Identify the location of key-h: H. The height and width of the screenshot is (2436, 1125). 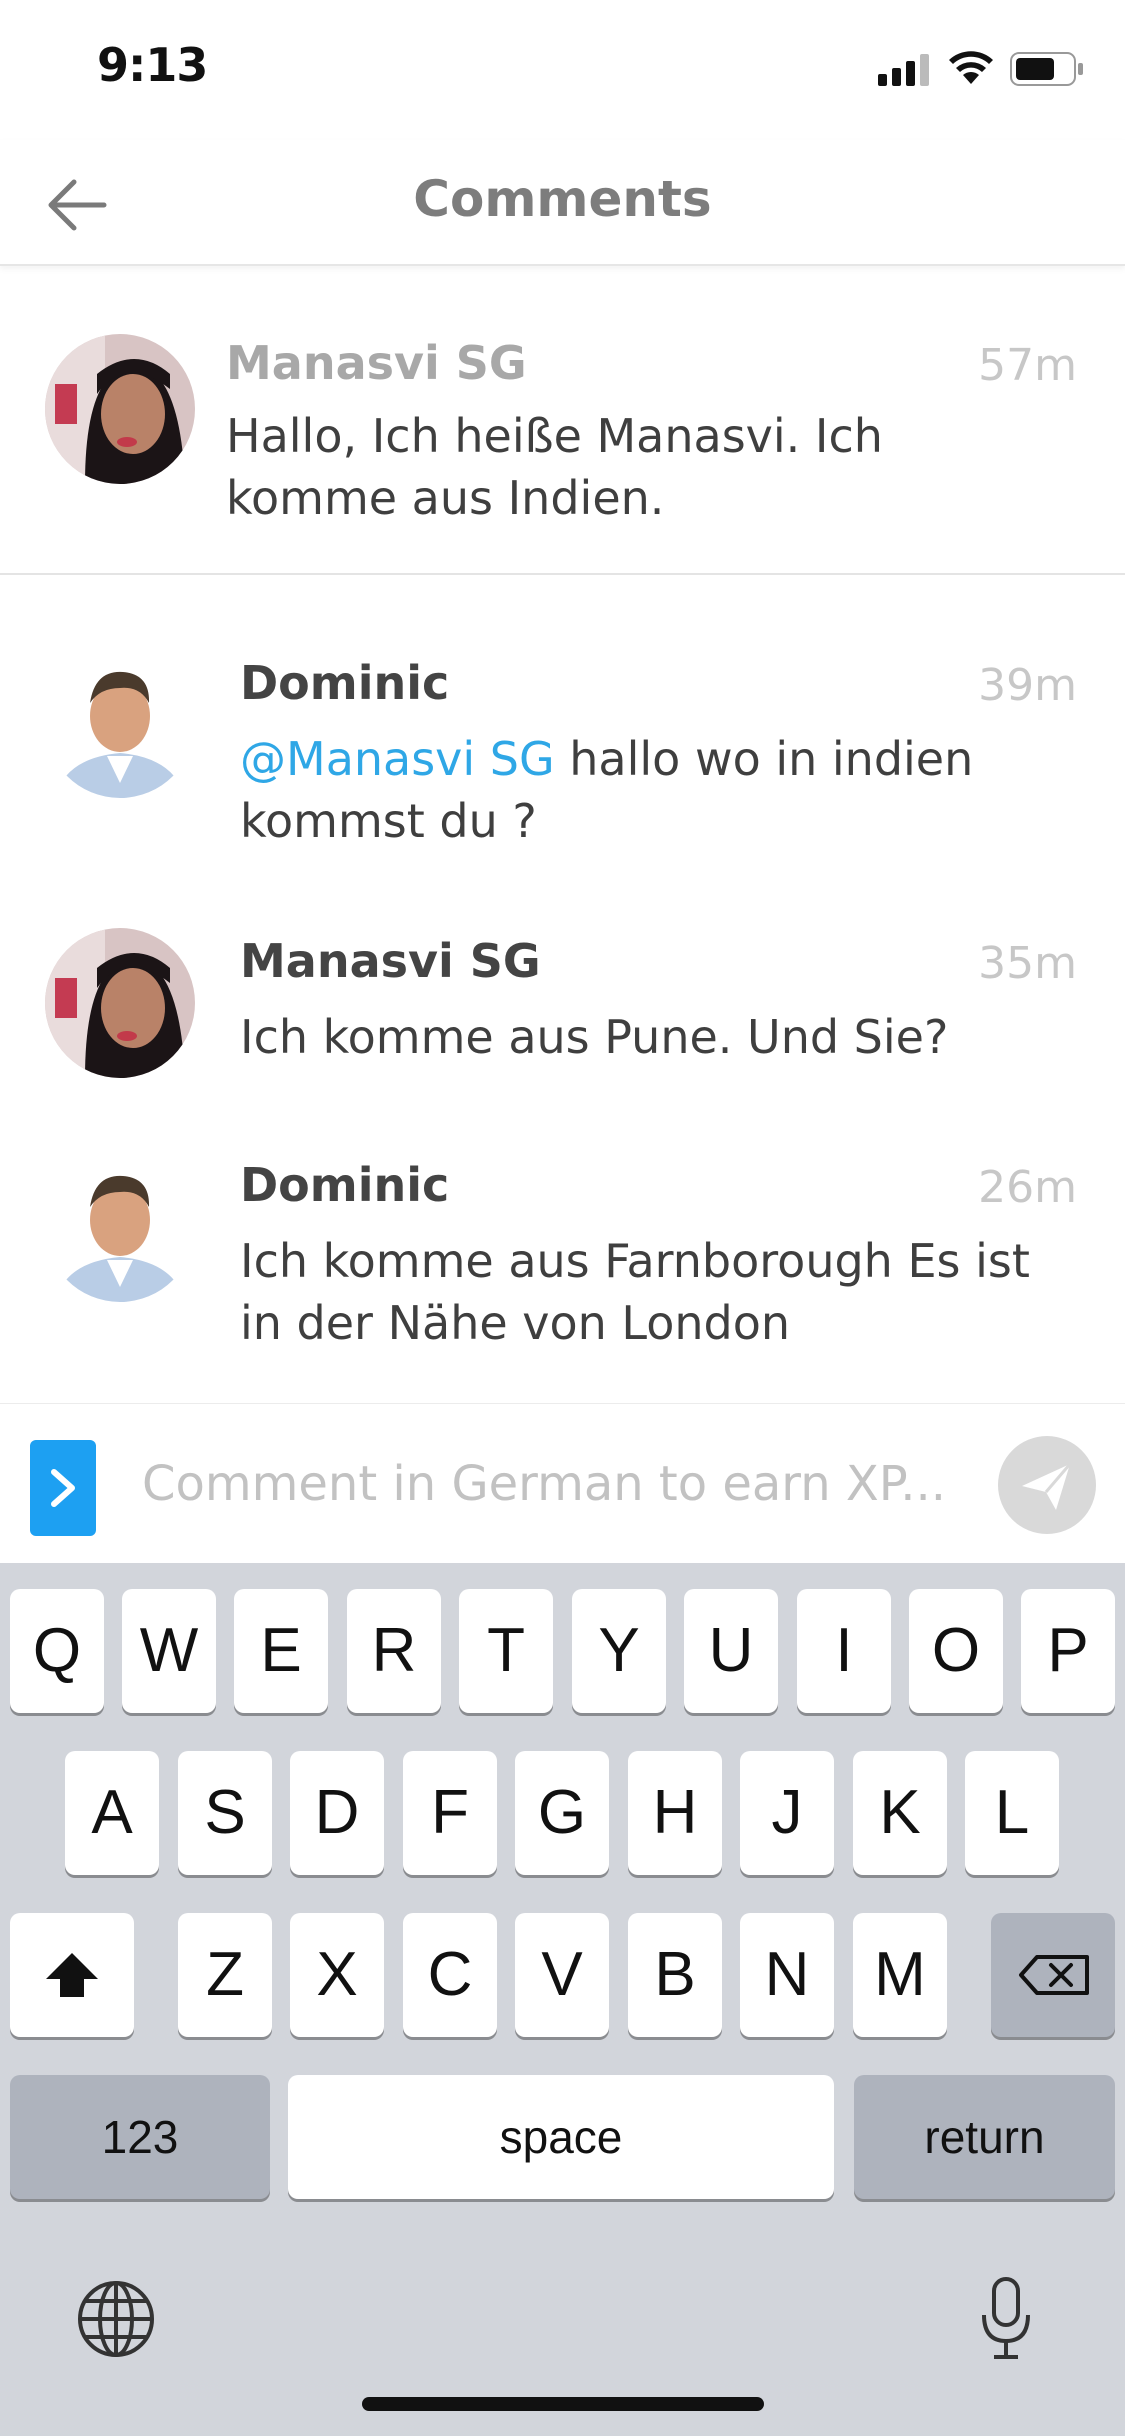
(675, 1813).